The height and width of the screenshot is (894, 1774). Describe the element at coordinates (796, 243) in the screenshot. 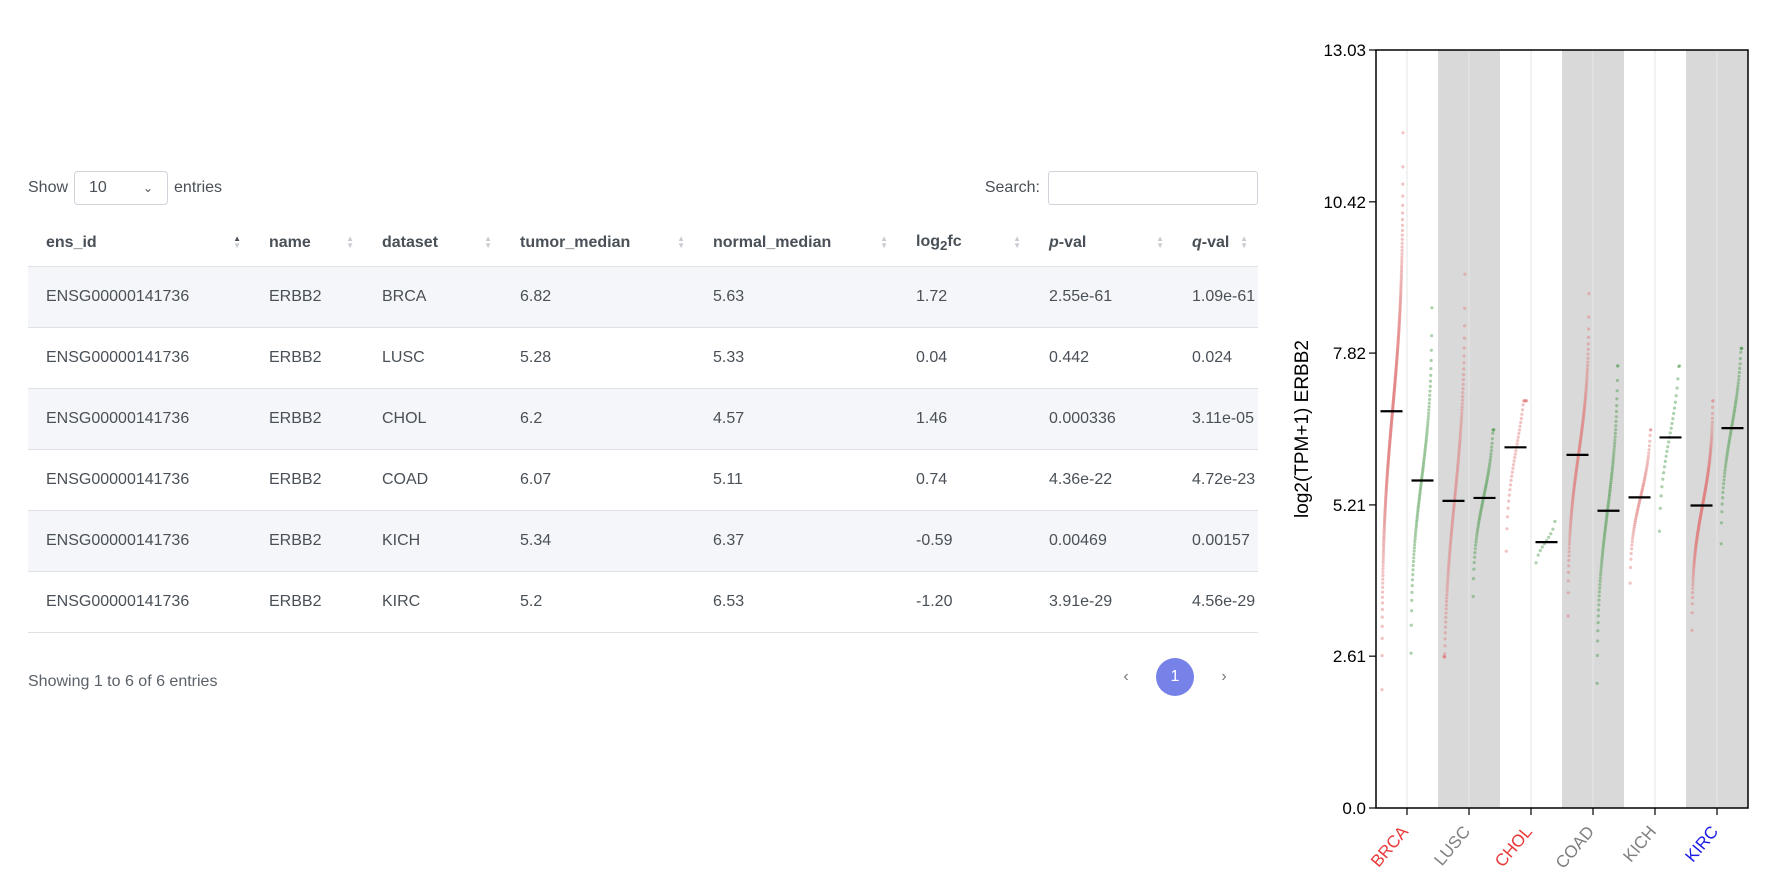

I see `col-header-normal-median: normal_median ▲ ▼` at that location.